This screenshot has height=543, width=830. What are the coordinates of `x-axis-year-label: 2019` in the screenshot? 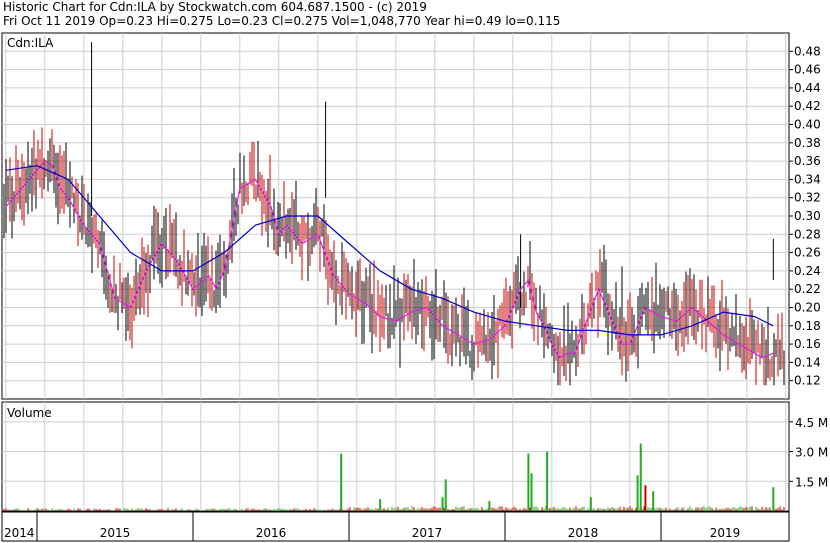 It's located at (725, 533).